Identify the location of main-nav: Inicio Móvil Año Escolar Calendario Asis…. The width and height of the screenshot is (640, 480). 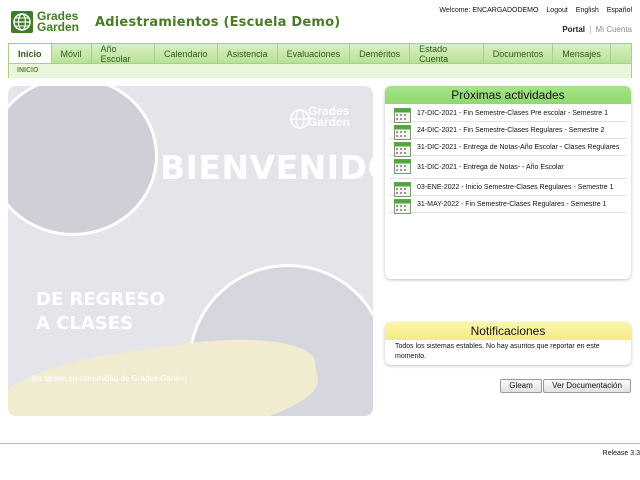
(320, 60).